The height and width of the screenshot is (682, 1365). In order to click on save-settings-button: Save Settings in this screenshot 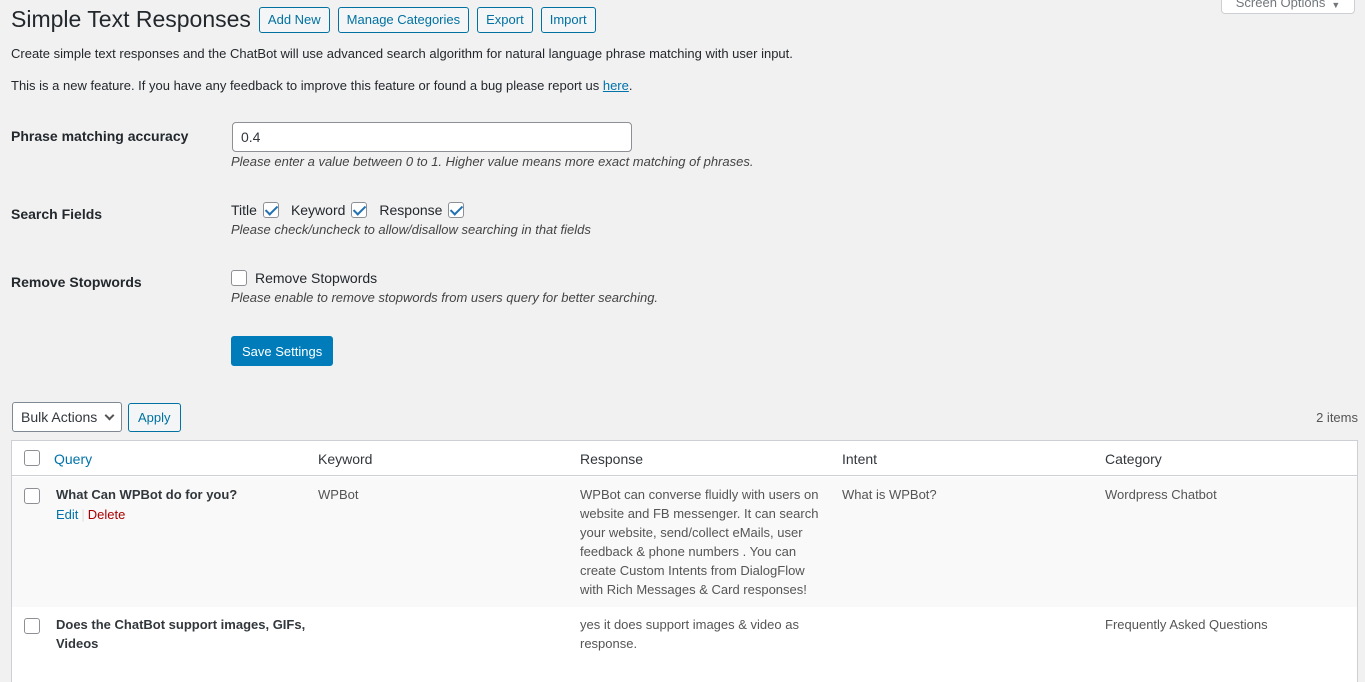, I will do `click(282, 351)`.